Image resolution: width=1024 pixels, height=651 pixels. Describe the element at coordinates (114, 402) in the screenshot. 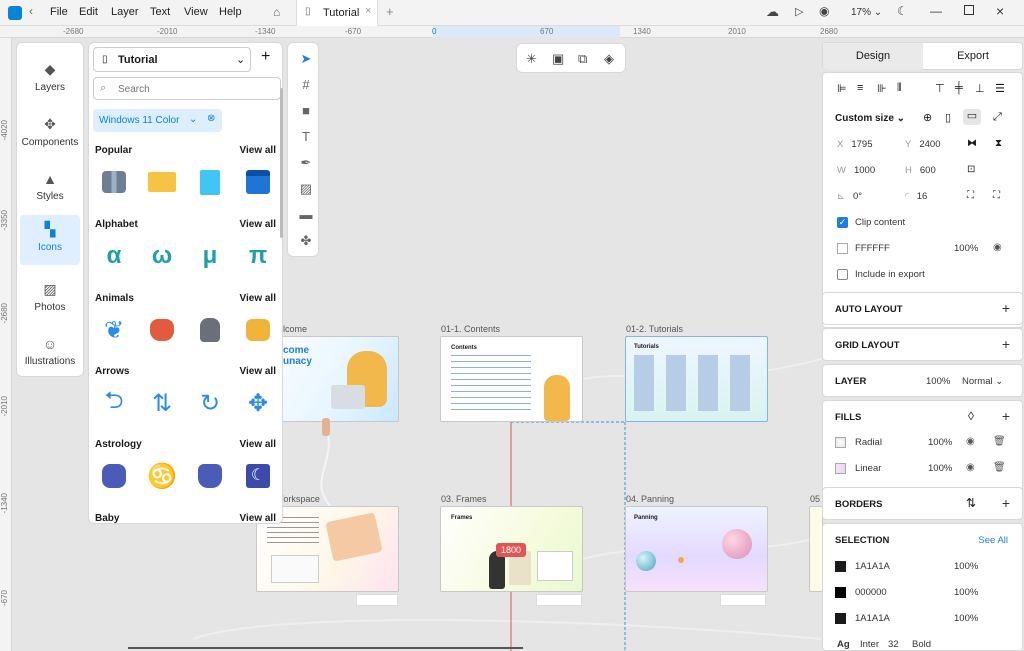

I see `u-turn-arrow-icon: ⮌` at that location.